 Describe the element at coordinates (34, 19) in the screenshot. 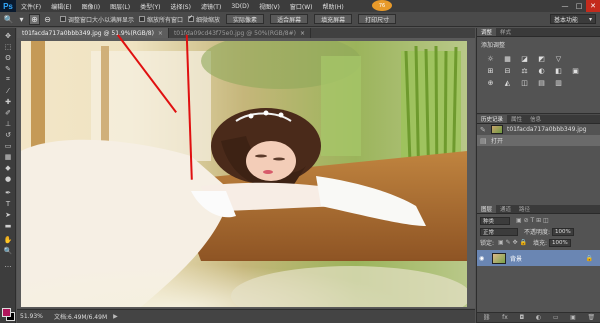

I see `zoom-in-icon: ⊕` at that location.